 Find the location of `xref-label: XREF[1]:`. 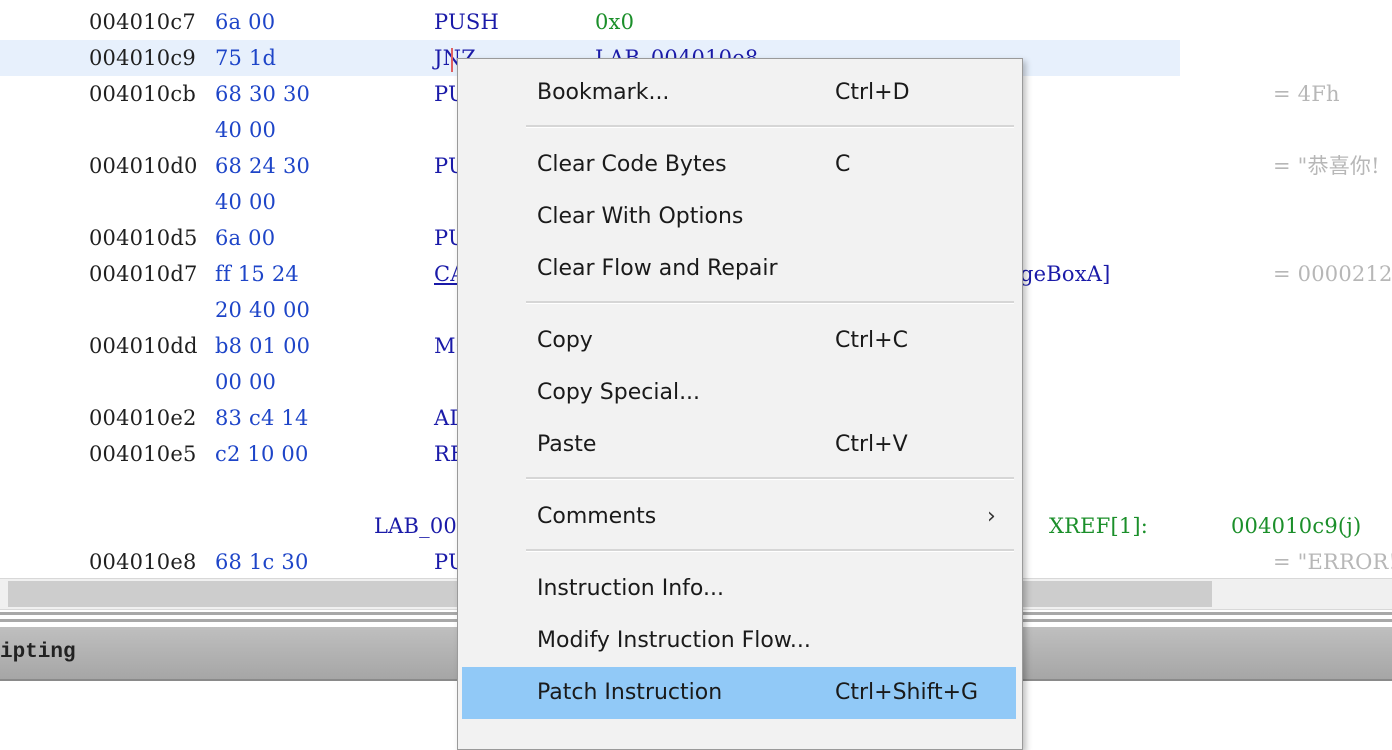

xref-label: XREF[1]: is located at coordinates (1099, 526).